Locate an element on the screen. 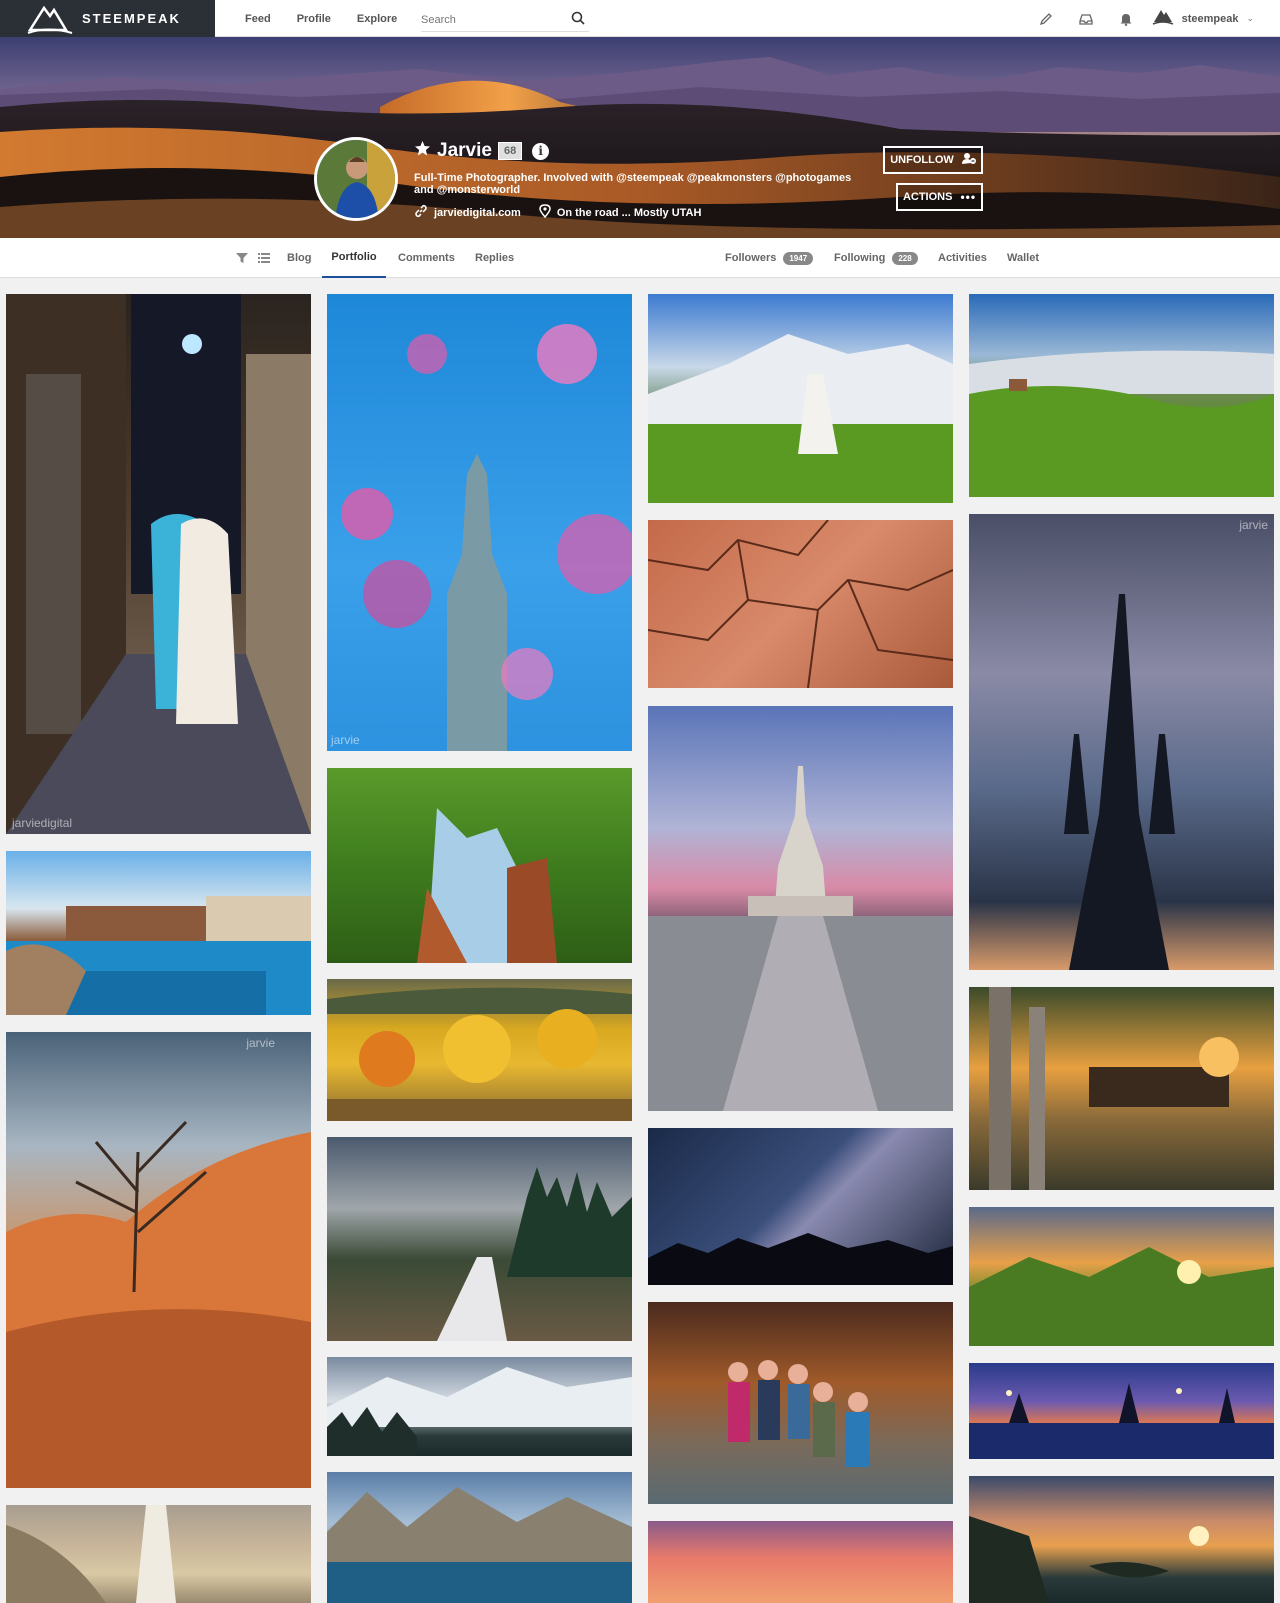 The width and height of the screenshot is (1280, 1603). unfollow-button: UNFOLLOW is located at coordinates (933, 160).